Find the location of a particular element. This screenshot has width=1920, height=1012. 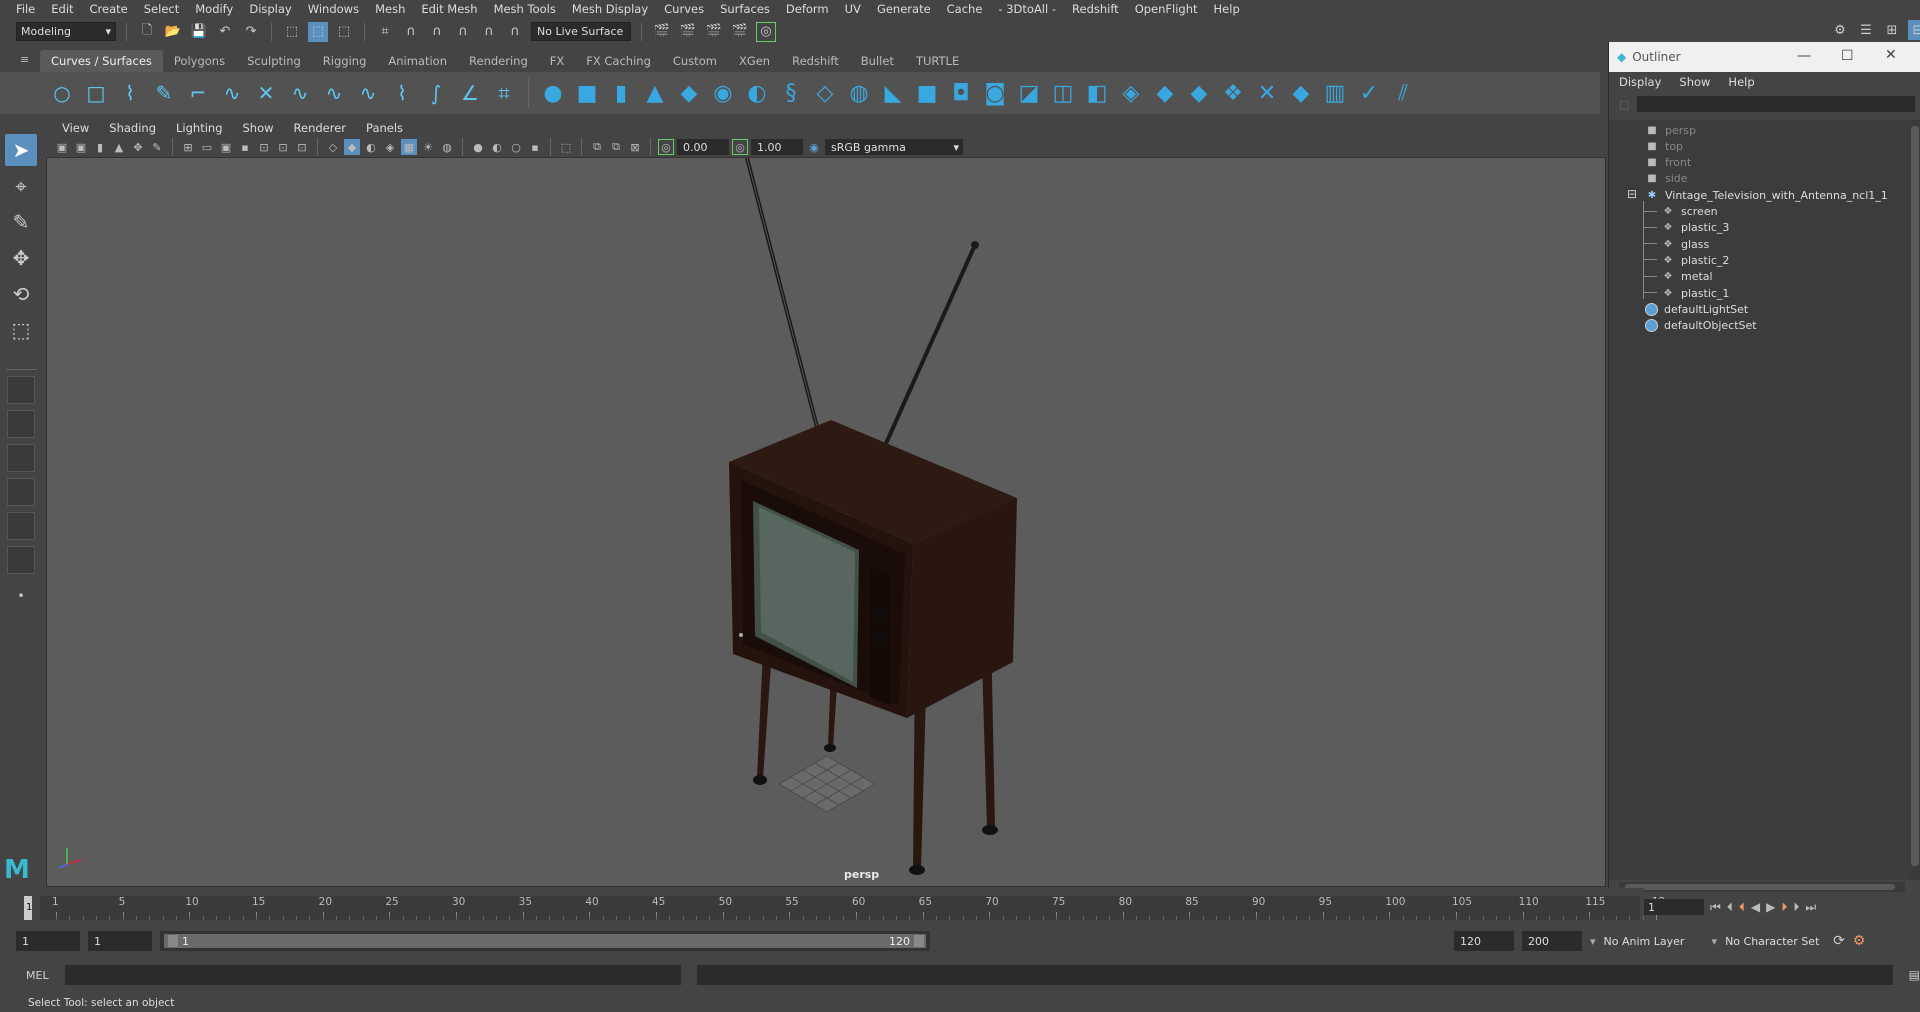

gate-mask-icon: ▪ is located at coordinates (245, 147).